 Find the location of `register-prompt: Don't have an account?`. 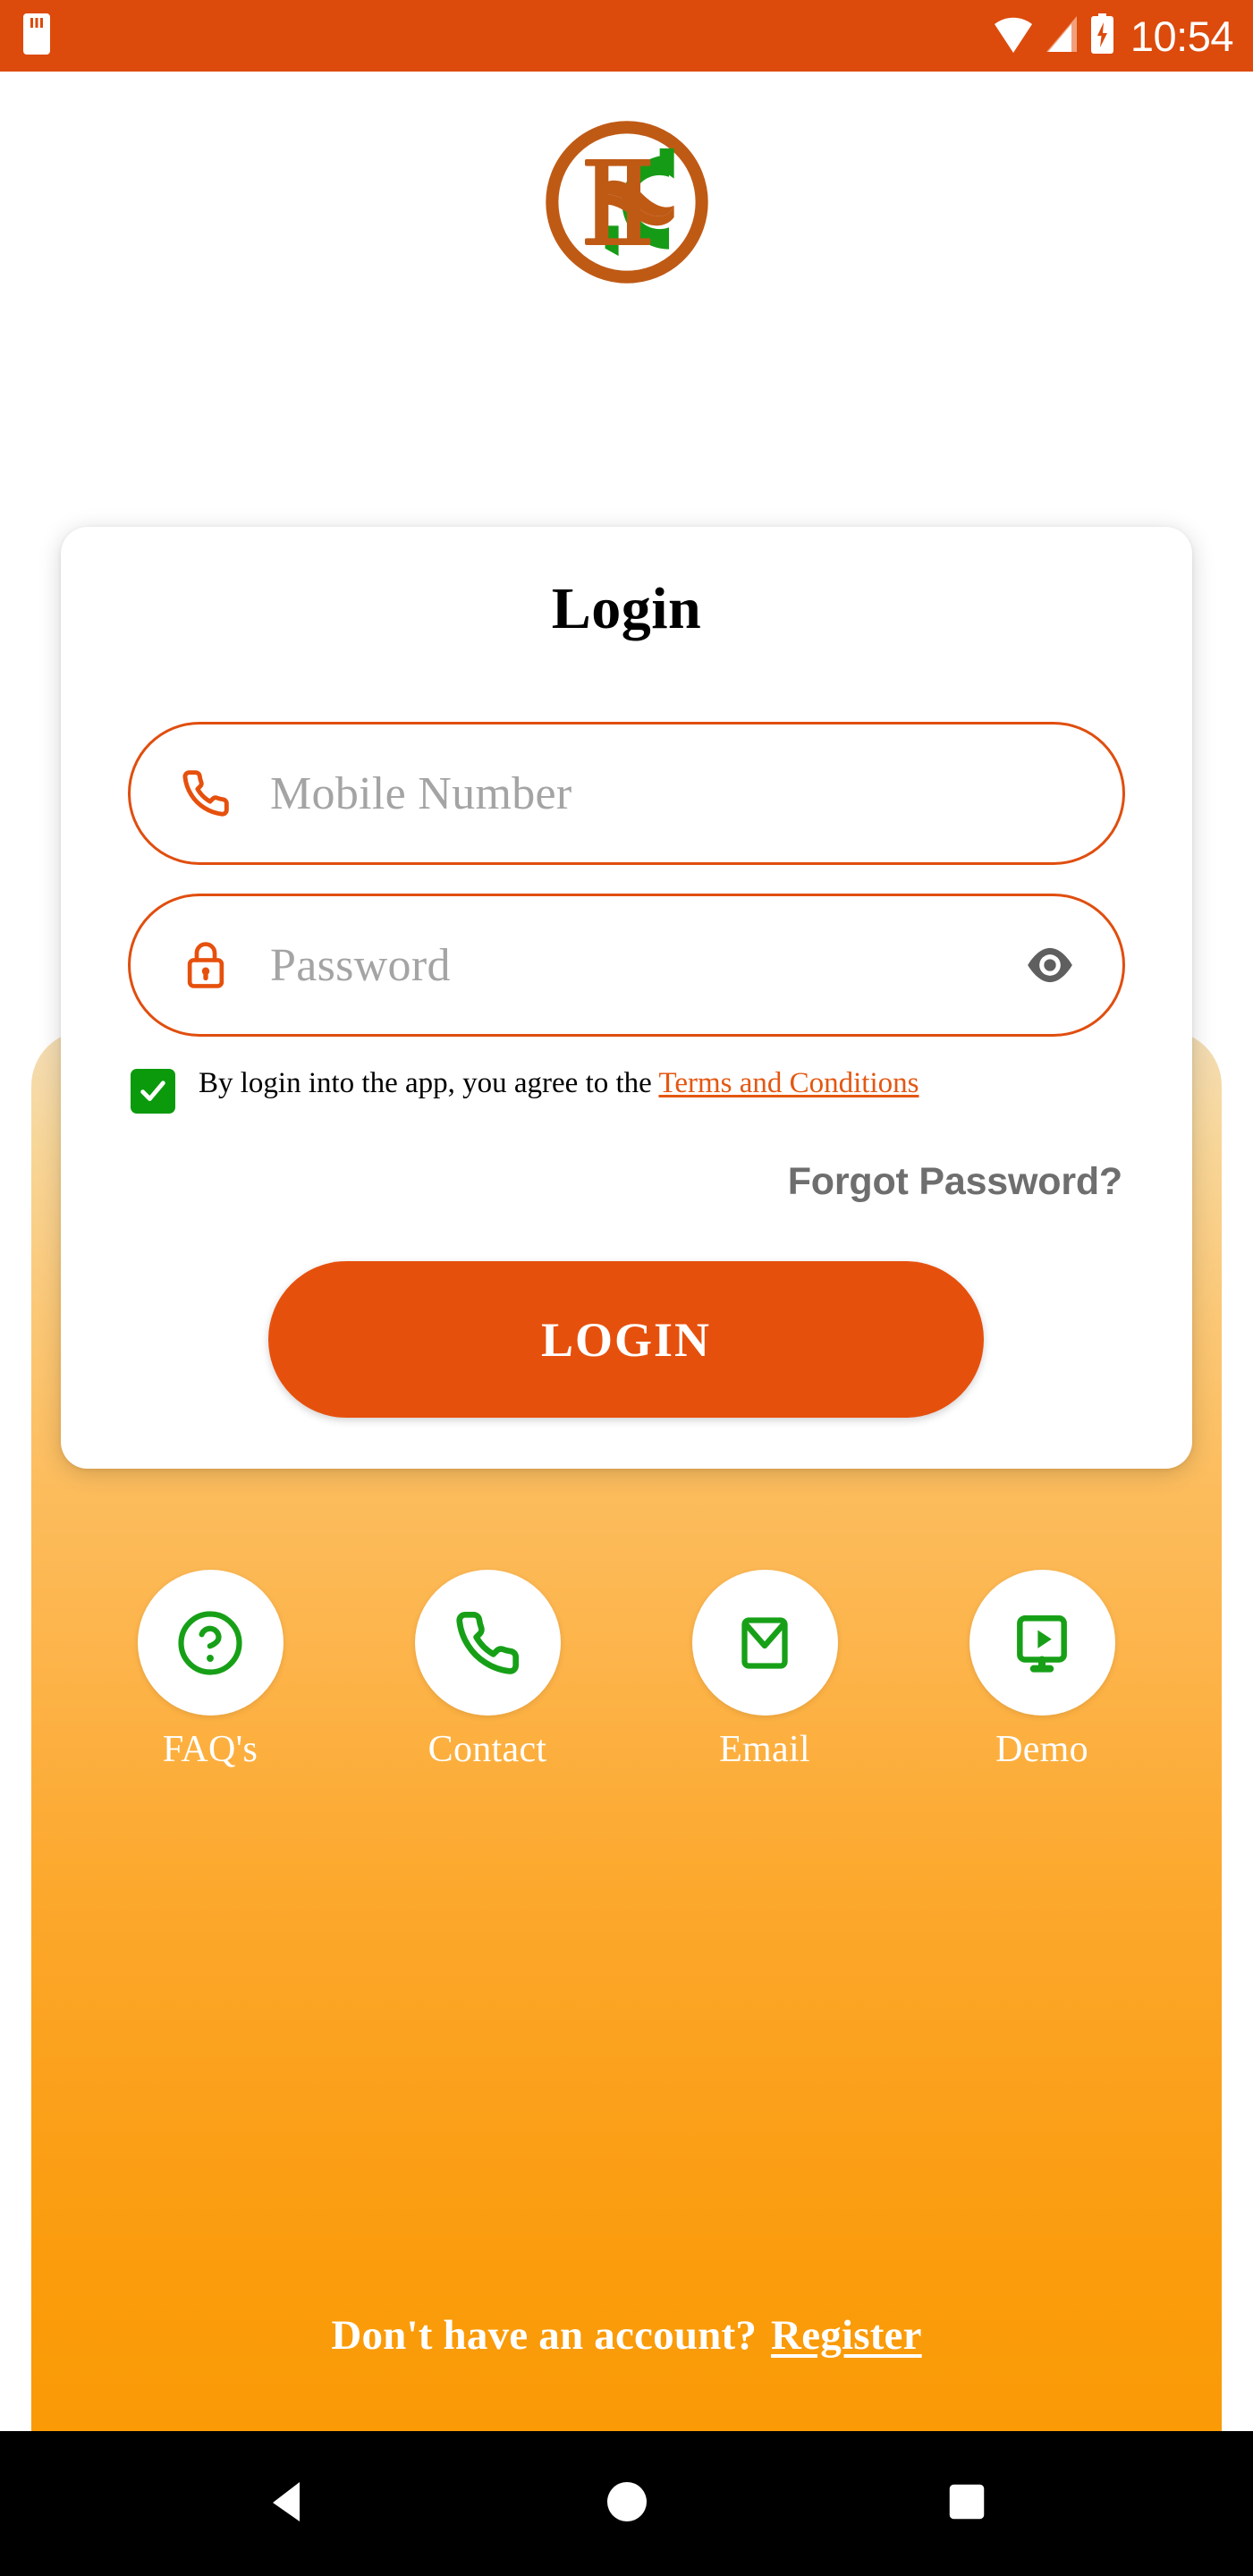

register-prompt: Don't have an account? is located at coordinates (544, 2335).